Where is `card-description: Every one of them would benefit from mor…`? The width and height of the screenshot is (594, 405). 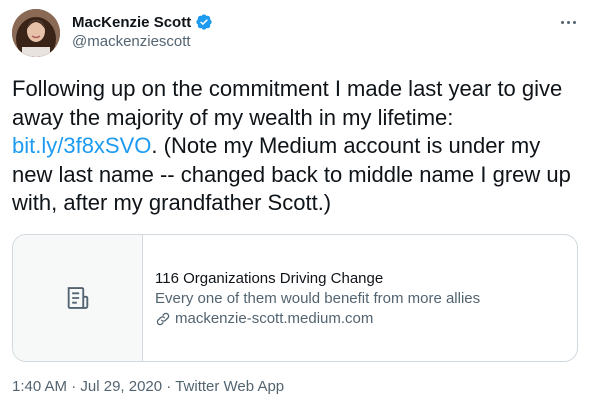
card-description: Every one of them would benefit from mor… is located at coordinates (318, 298).